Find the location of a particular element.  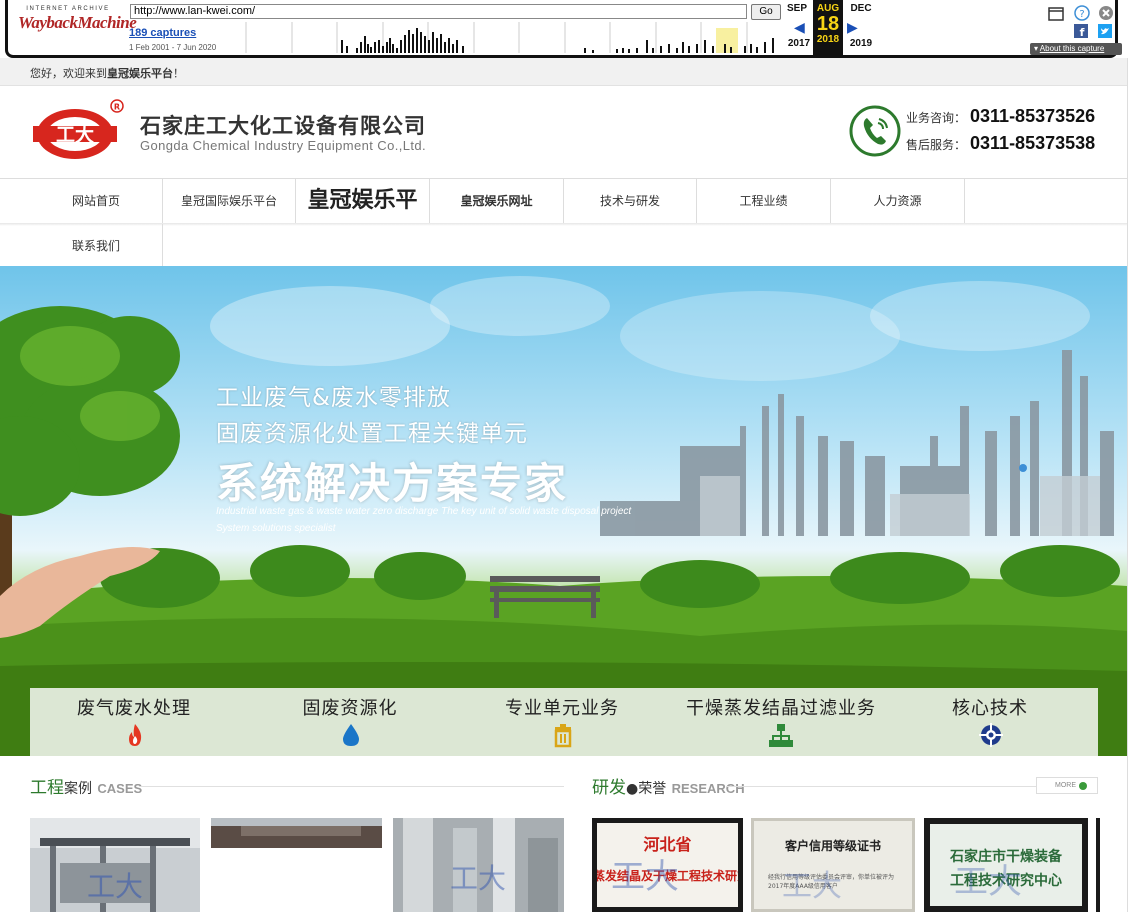

nav-divider is located at coordinates (563, 224).